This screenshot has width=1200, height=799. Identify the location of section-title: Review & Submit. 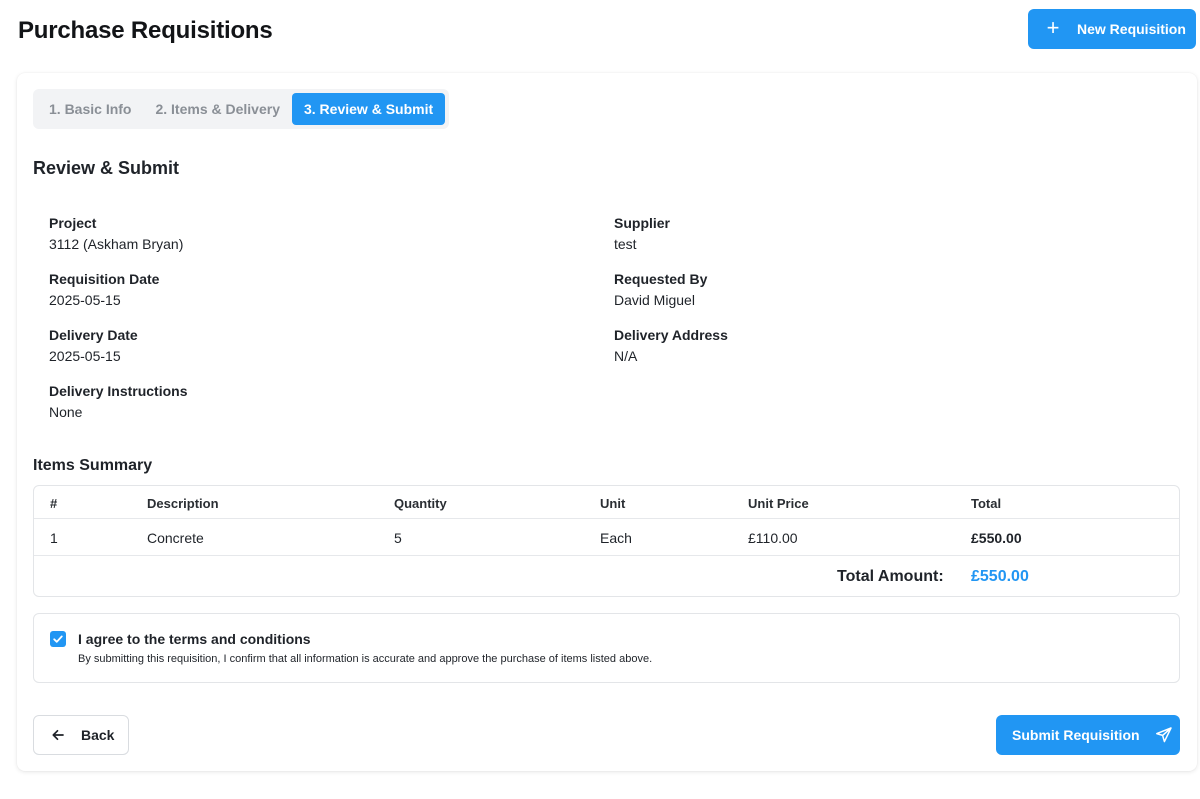
(106, 168).